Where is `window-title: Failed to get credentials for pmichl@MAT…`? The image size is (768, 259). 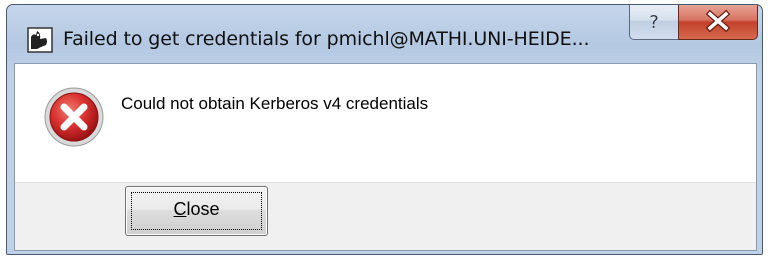 window-title: Failed to get credentials for pmichl@MAT… is located at coordinates (326, 39).